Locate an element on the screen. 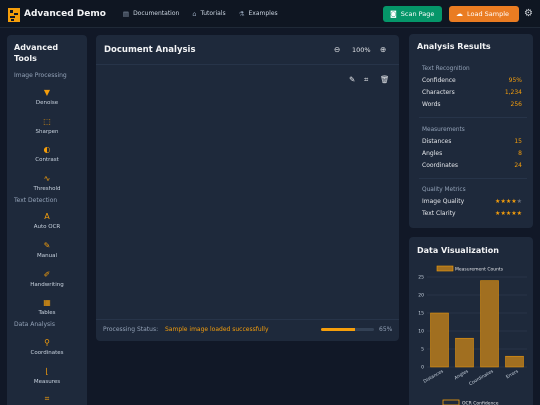 This screenshot has height=405, width=540. x-tick-label: Coordinates is located at coordinates (481, 377).